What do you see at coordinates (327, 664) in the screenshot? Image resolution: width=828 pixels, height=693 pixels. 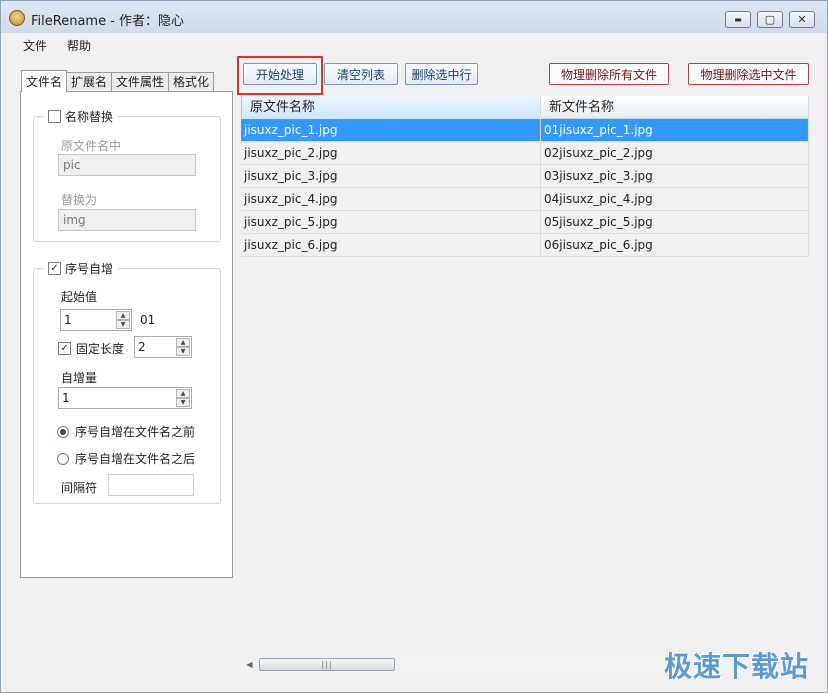 I see `scrollbar-thumb: |||` at bounding box center [327, 664].